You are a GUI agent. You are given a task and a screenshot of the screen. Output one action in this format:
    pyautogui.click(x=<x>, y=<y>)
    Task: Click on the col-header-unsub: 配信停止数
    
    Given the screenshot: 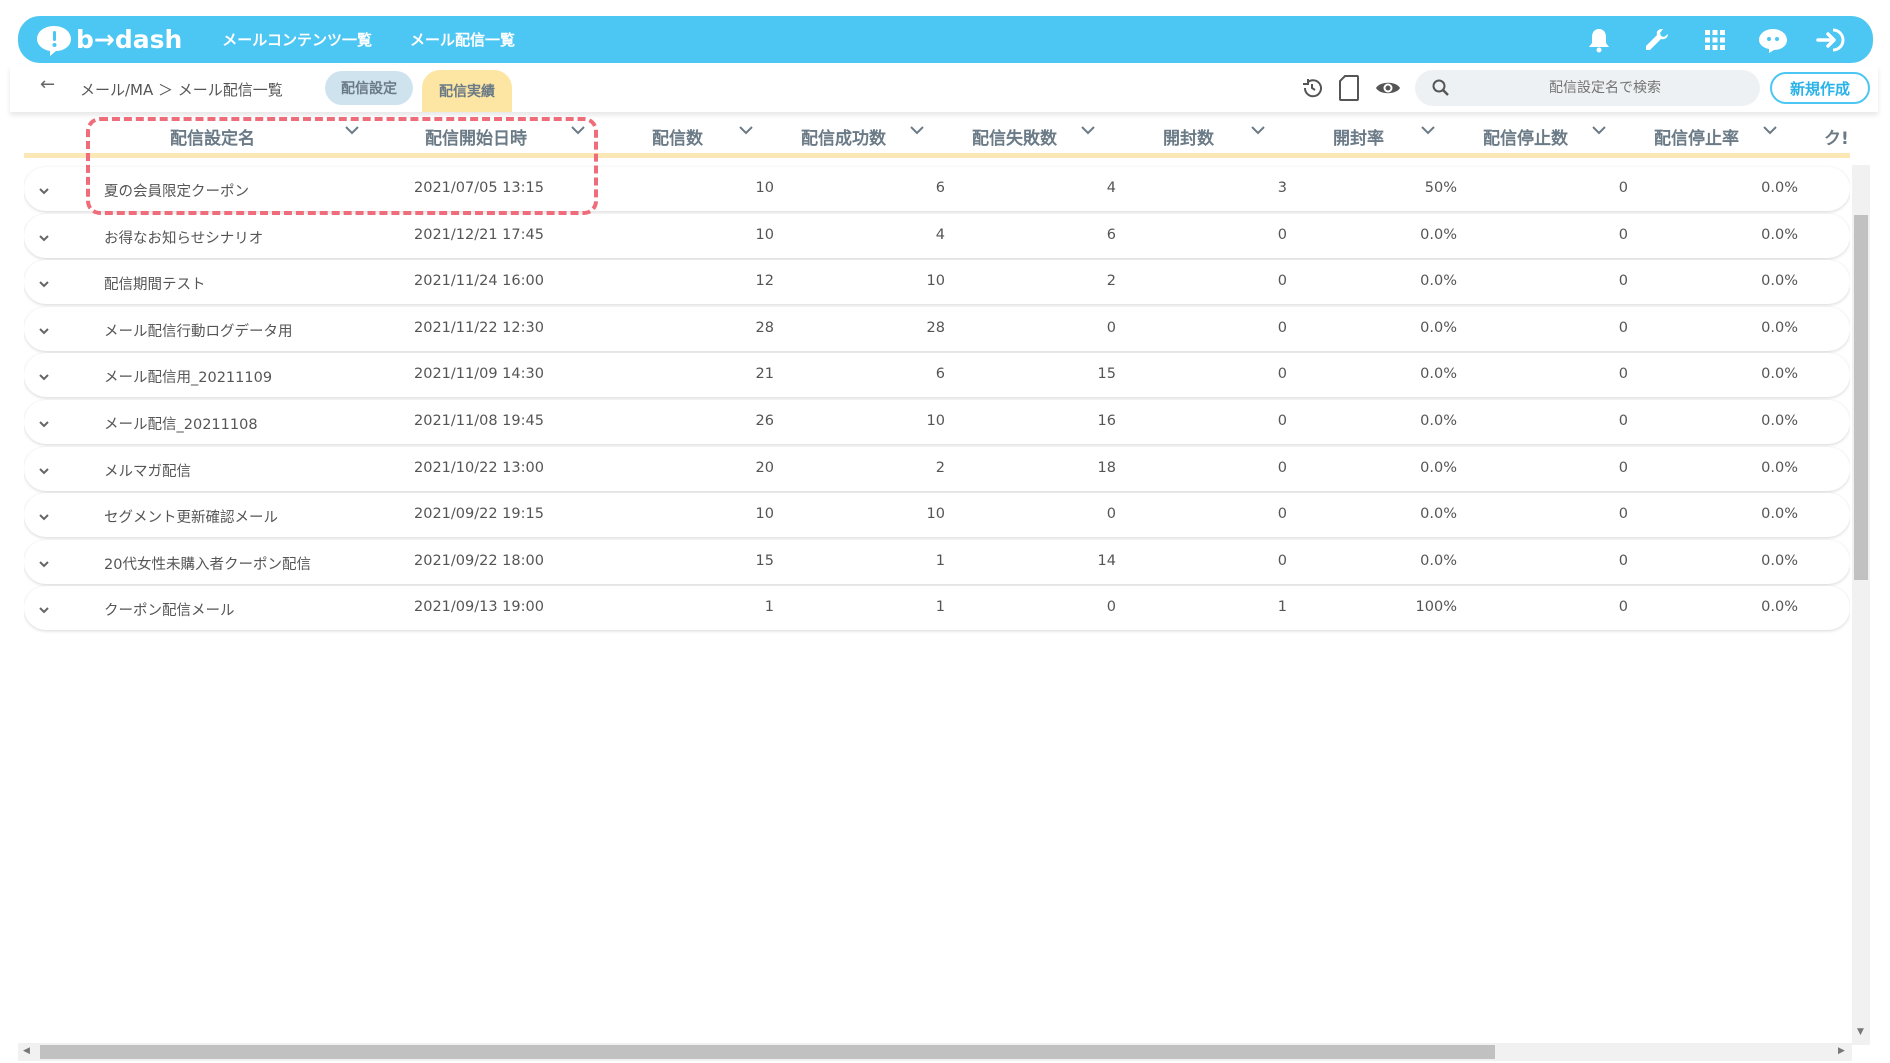 What is the action you would take?
    pyautogui.click(x=1525, y=136)
    